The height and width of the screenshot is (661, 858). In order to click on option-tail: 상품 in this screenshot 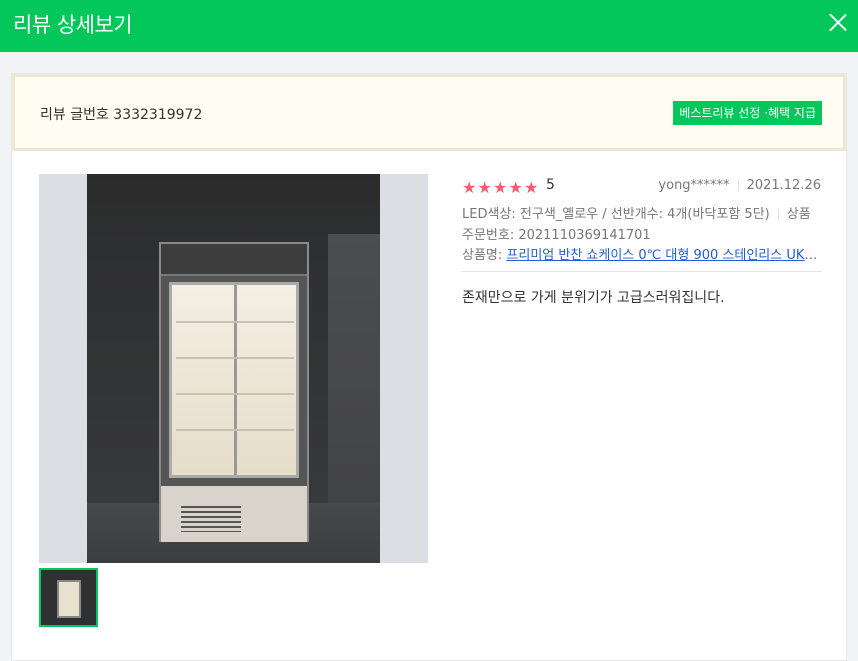, I will do `click(798, 214)`.